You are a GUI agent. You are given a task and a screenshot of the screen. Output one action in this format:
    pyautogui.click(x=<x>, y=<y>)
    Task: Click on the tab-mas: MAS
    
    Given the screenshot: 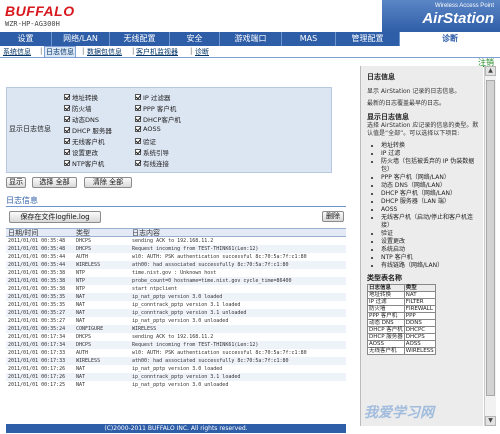 What is the action you would take?
    pyautogui.click(x=309, y=39)
    